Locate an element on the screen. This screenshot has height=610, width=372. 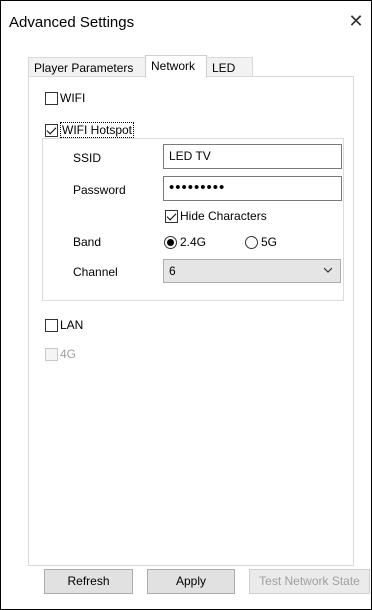
wifi-checkbox-row: WIFI is located at coordinates (65, 98).